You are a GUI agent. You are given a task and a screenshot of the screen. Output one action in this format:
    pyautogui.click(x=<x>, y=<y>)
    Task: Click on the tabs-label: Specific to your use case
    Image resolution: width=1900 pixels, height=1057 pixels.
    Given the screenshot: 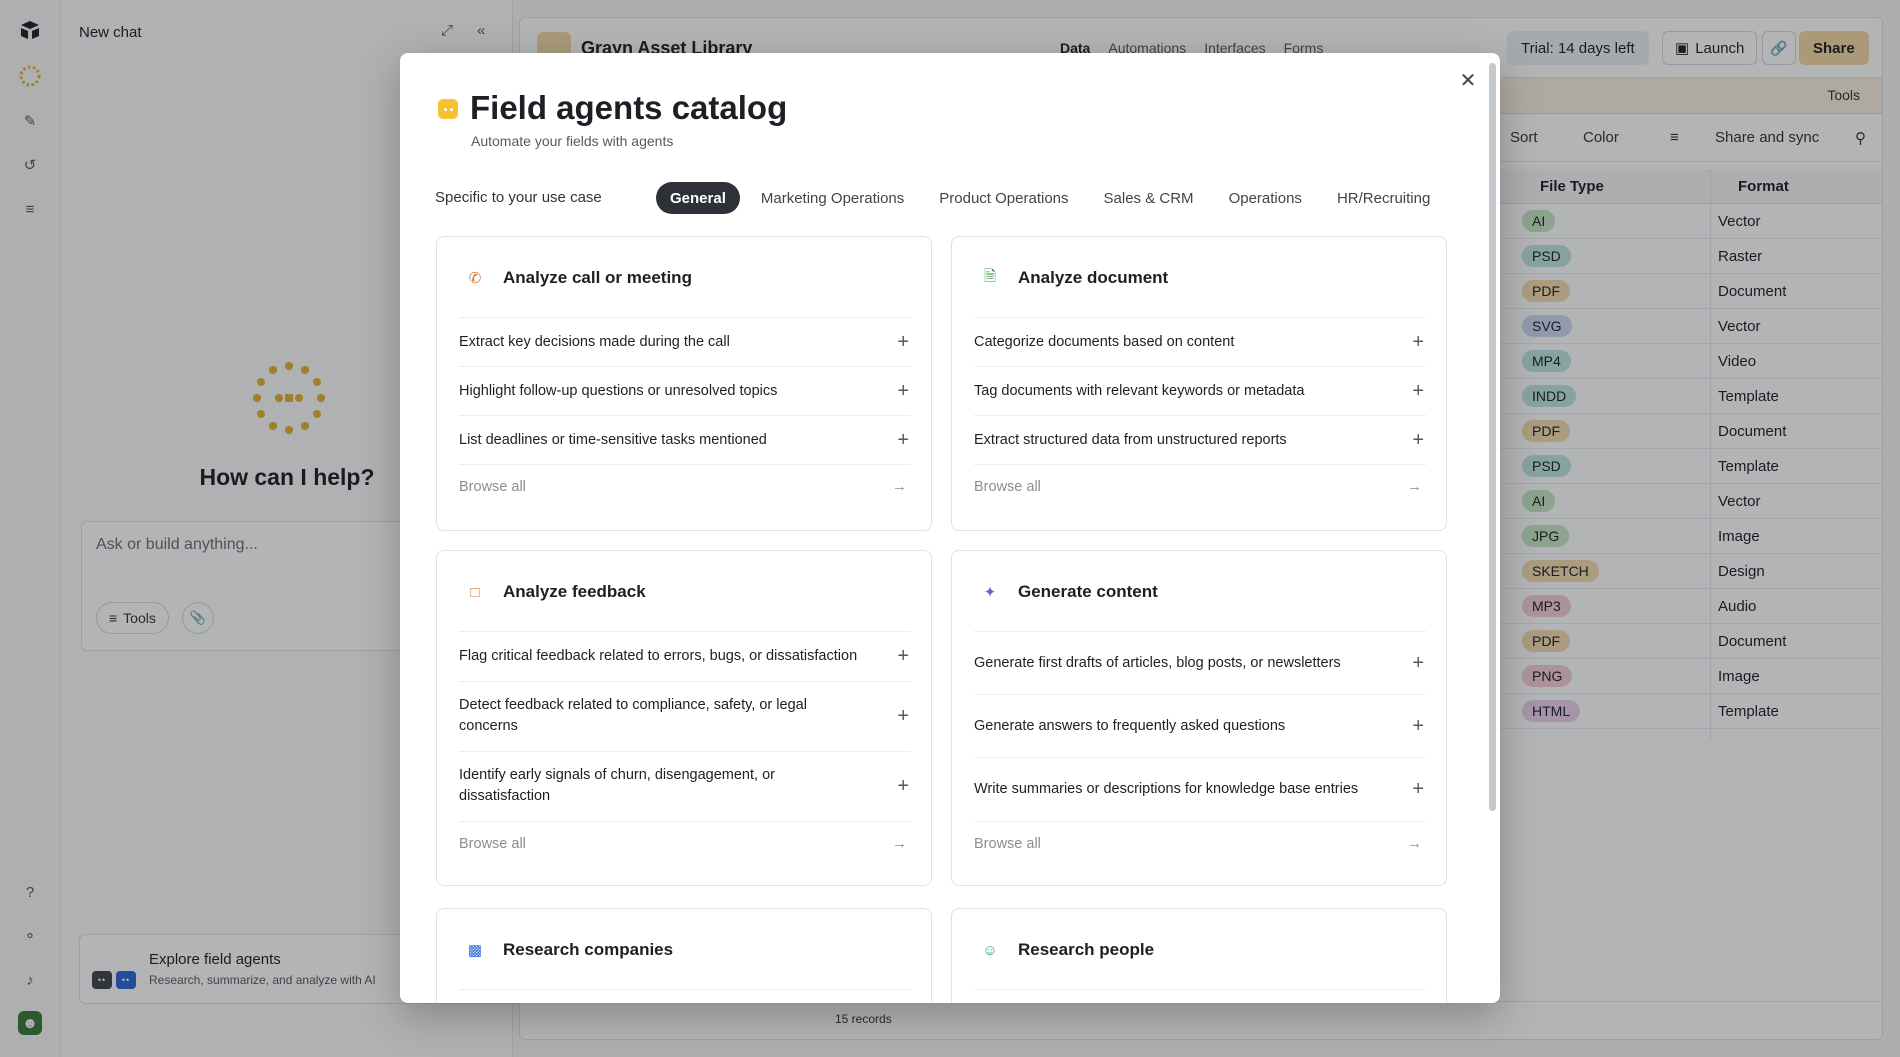 What is the action you would take?
    pyautogui.click(x=518, y=197)
    